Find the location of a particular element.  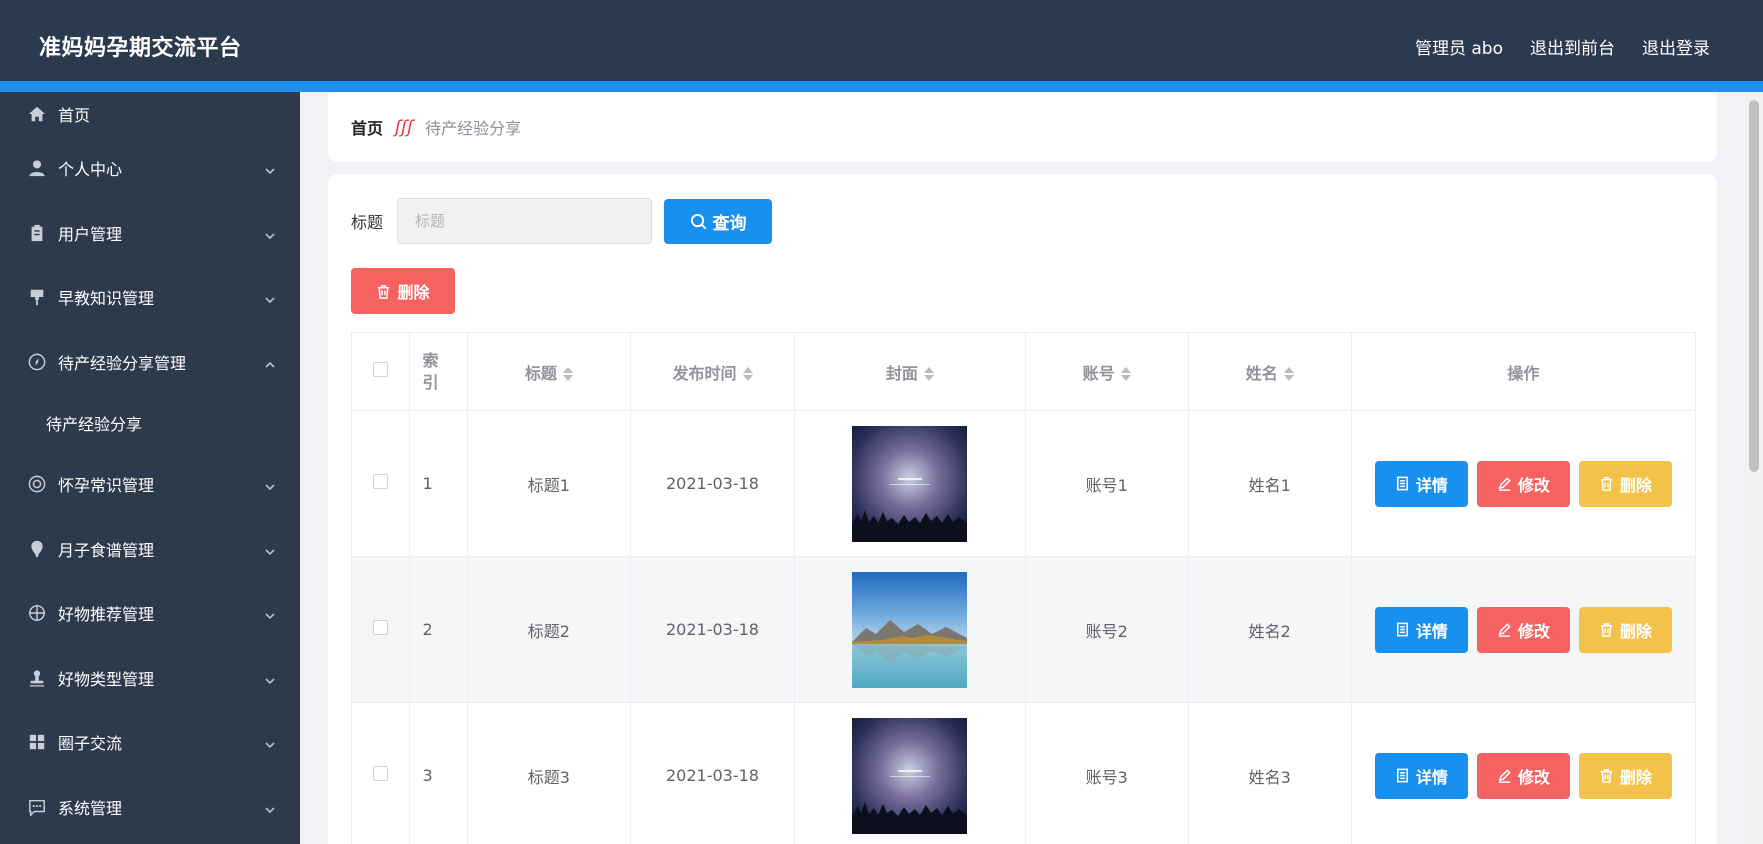

select-all-cell is located at coordinates (380, 371).